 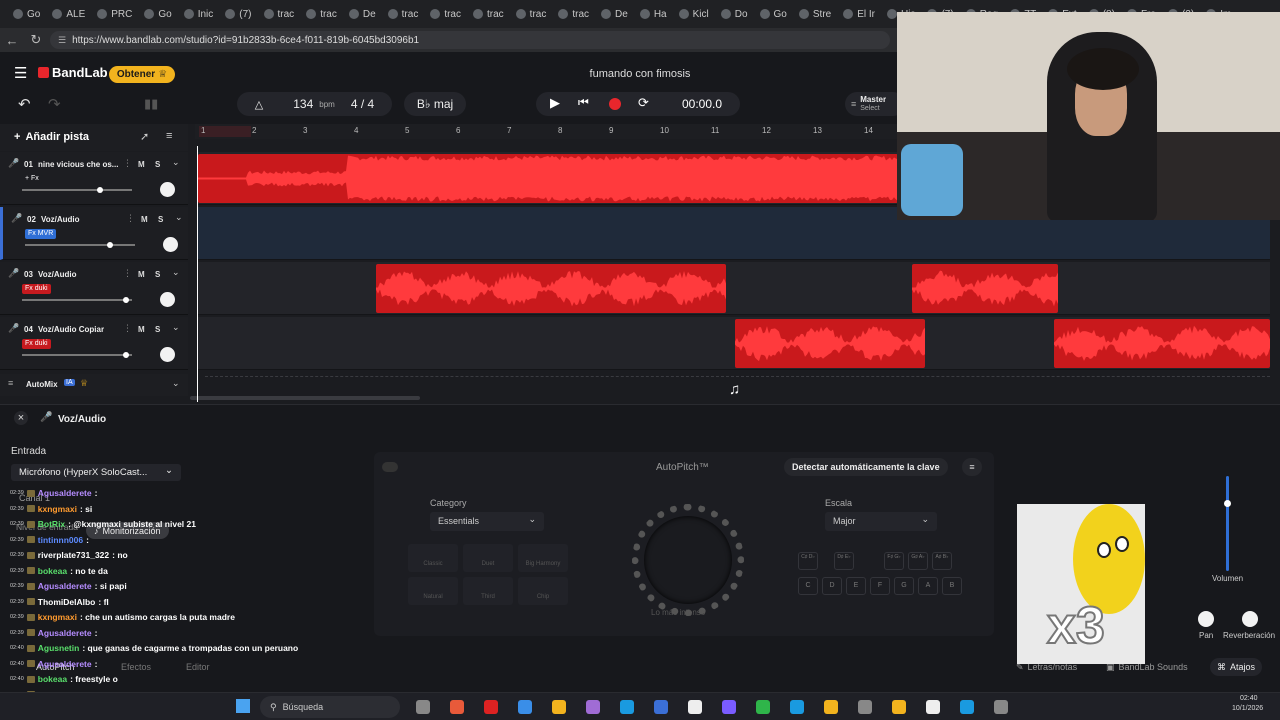 I want to click on autopitch-toggle, so click(x=390, y=467).